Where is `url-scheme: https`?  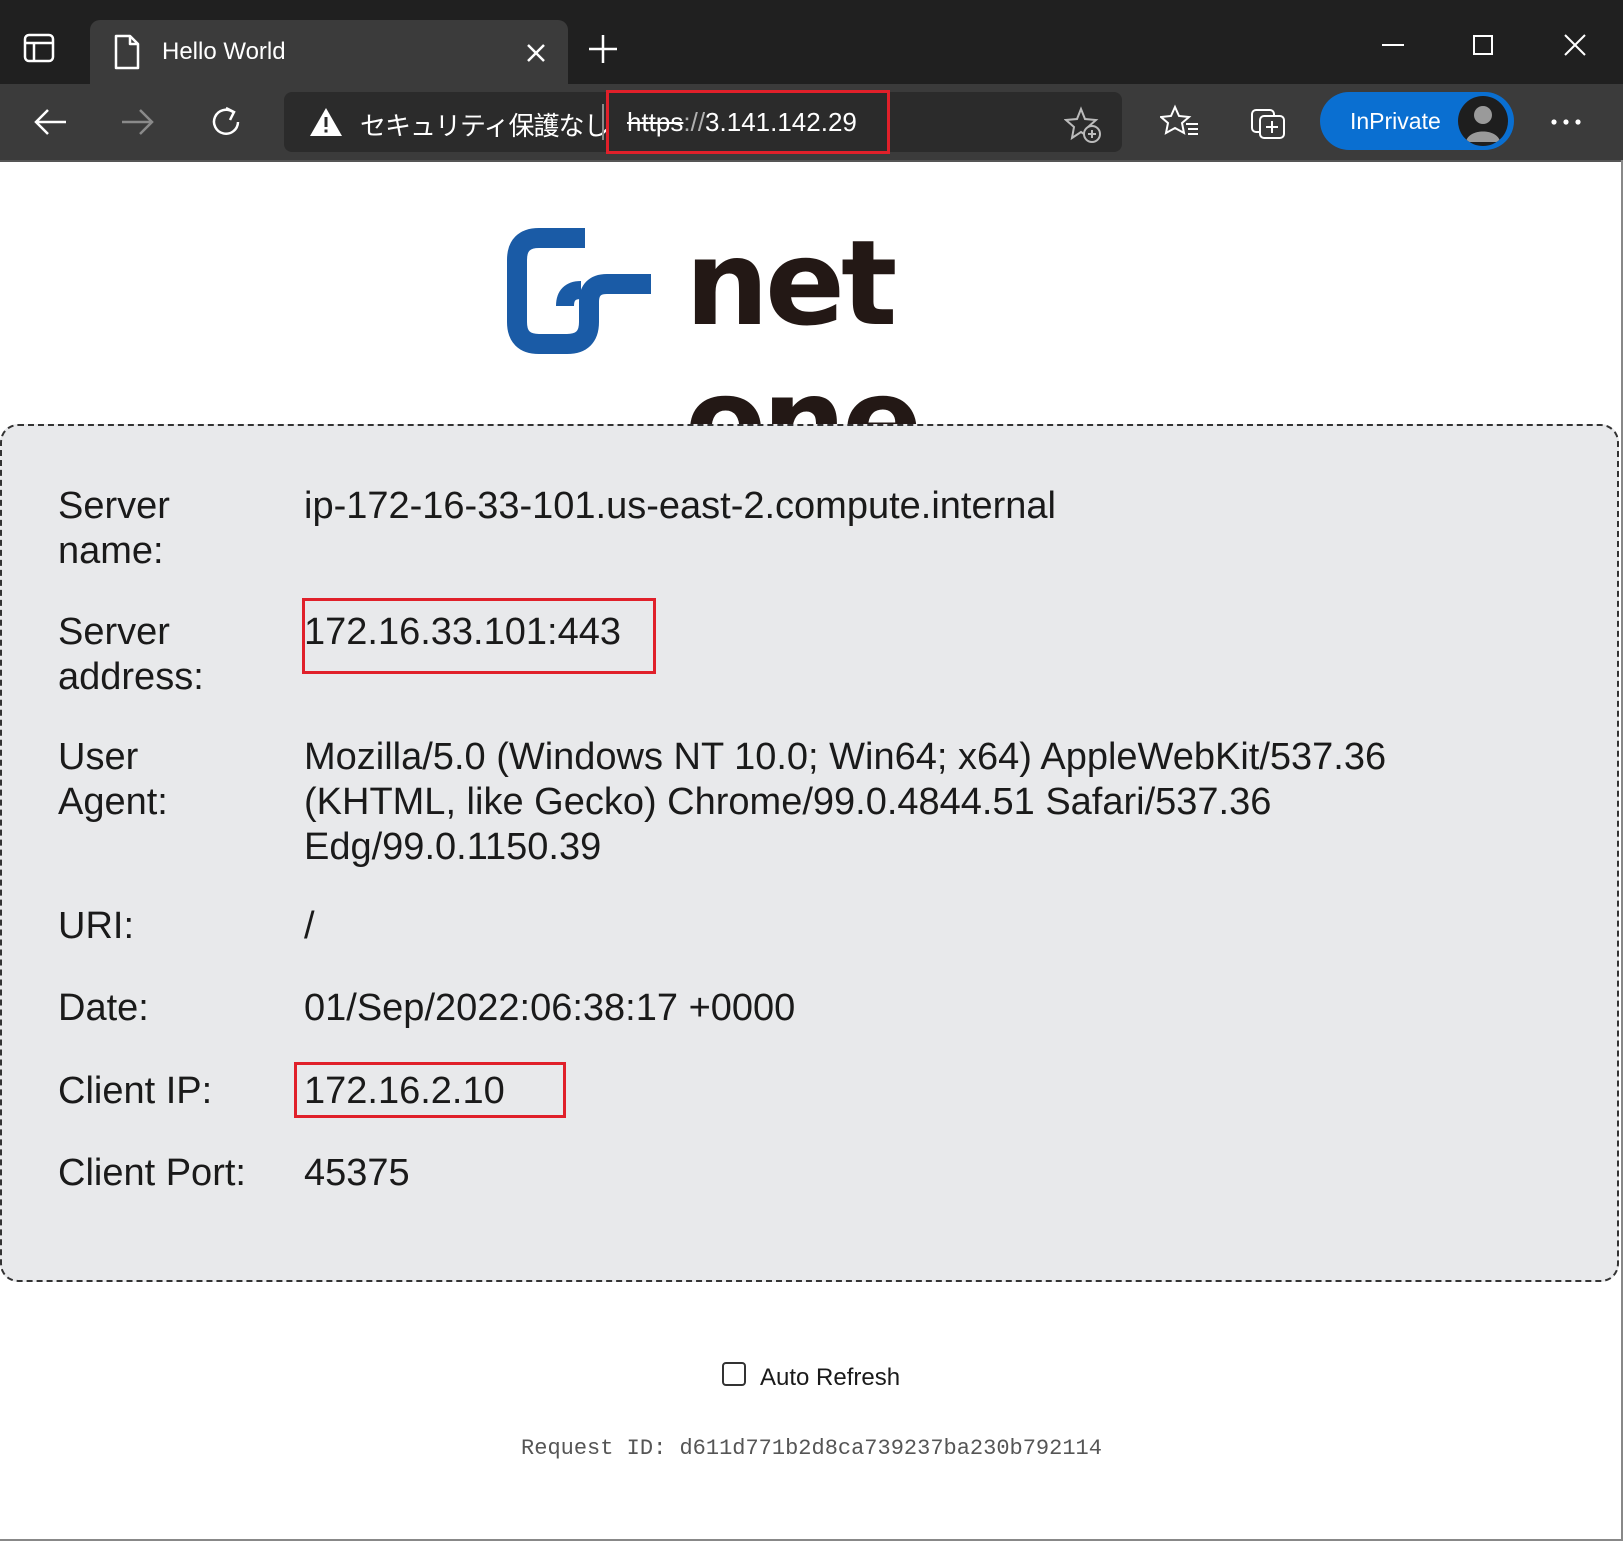 url-scheme: https is located at coordinates (655, 122).